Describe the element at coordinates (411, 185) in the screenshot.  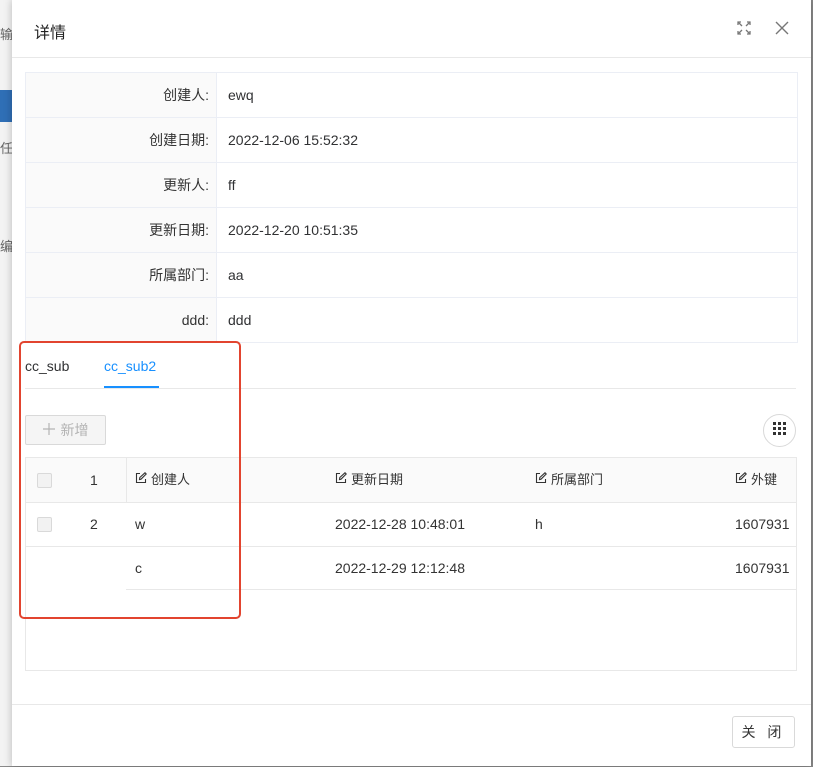
I see `detail-row: 更新人: ff` at that location.